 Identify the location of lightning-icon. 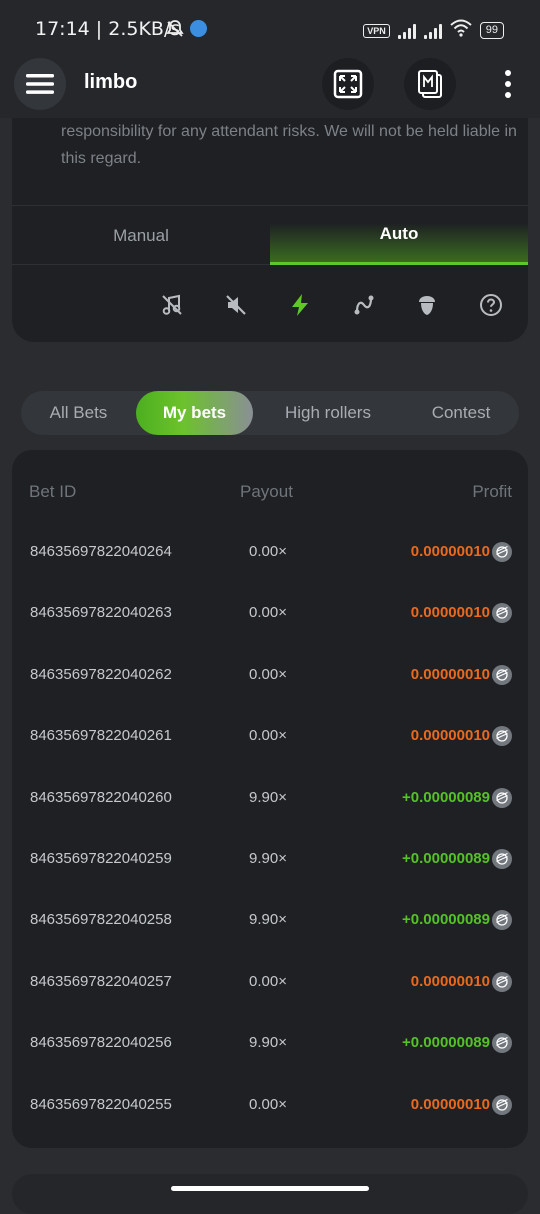
(300, 305).